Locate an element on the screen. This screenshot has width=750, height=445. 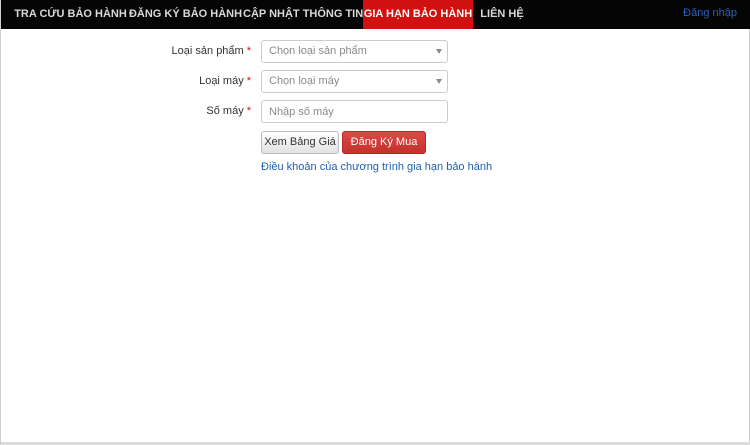
product-type-selected-value: Chọn loại sản phẩm is located at coordinates (318, 51).